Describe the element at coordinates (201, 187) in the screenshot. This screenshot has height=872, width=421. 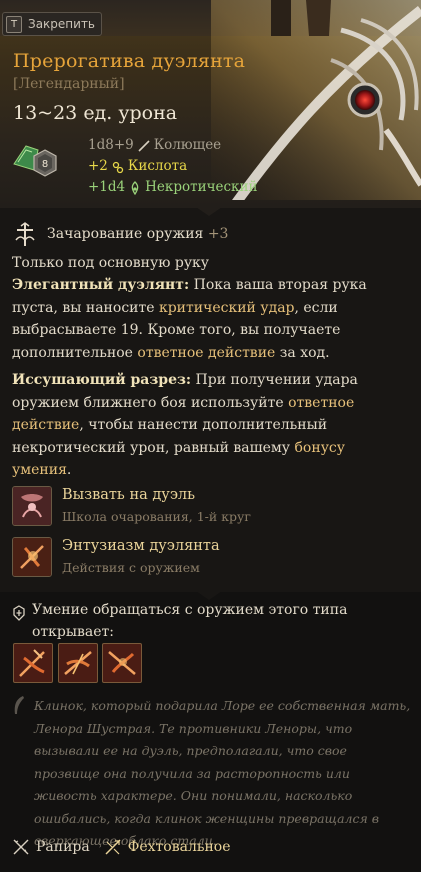
I see `damage-type: Некротический` at that location.